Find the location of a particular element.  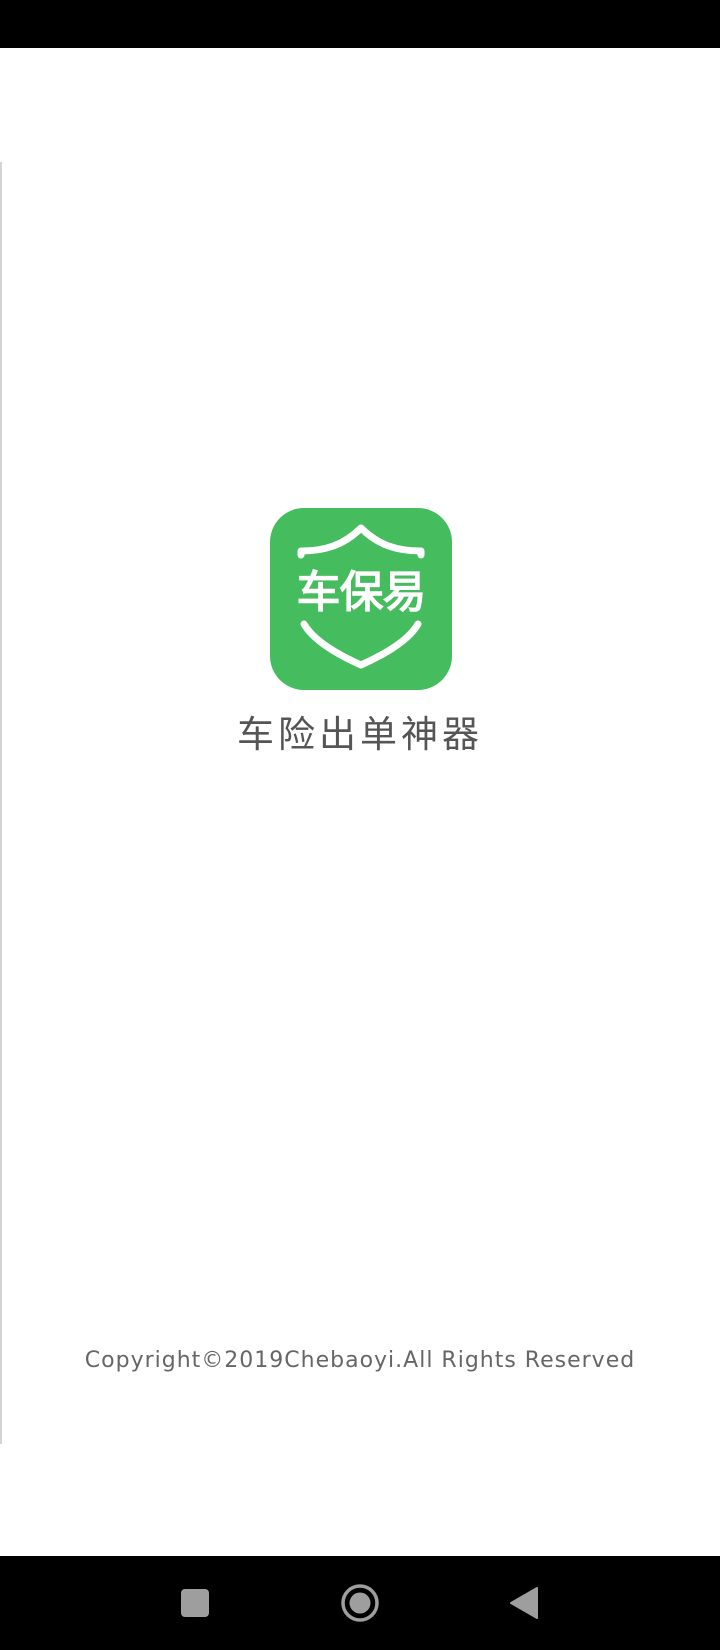

back-button is located at coordinates (524, 1603).